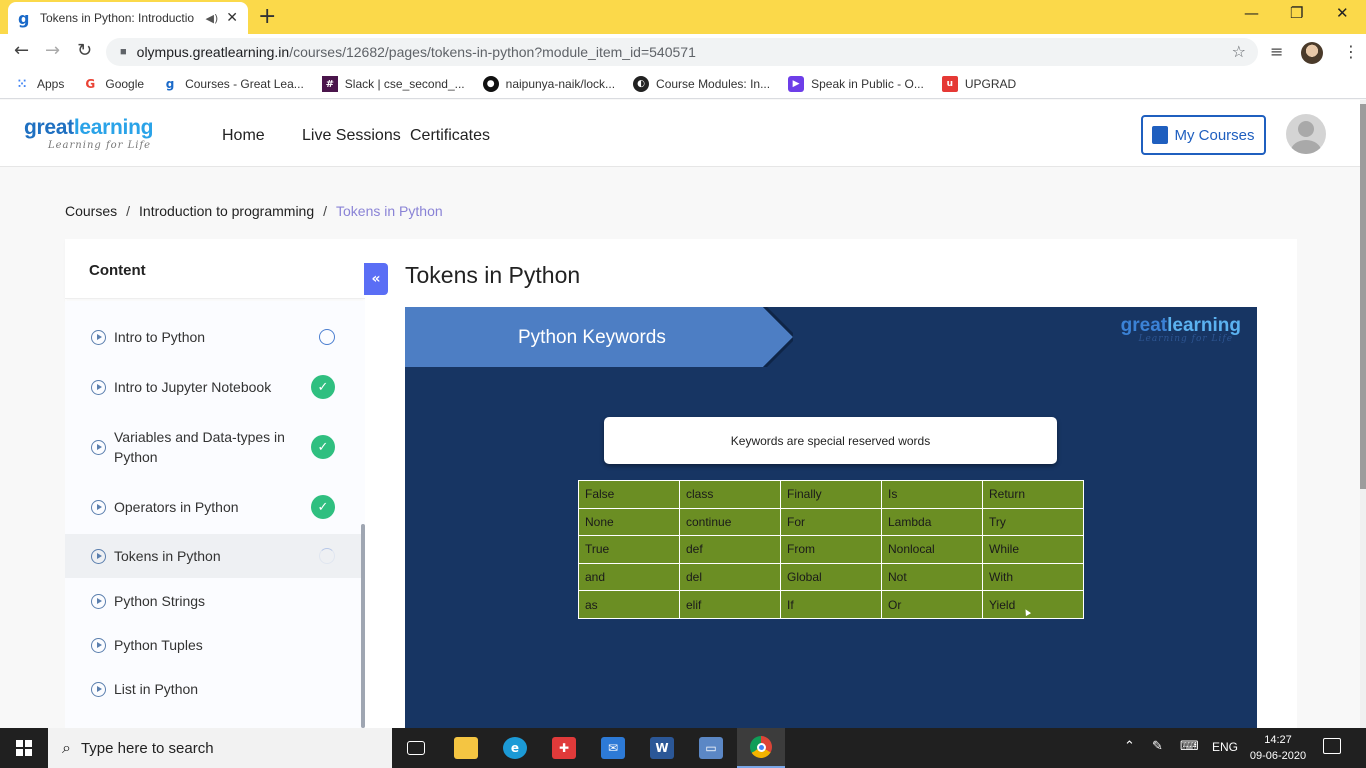 The height and width of the screenshot is (768, 1366). Describe the element at coordinates (932, 494) in the screenshot. I see `table-cell: Is` at that location.